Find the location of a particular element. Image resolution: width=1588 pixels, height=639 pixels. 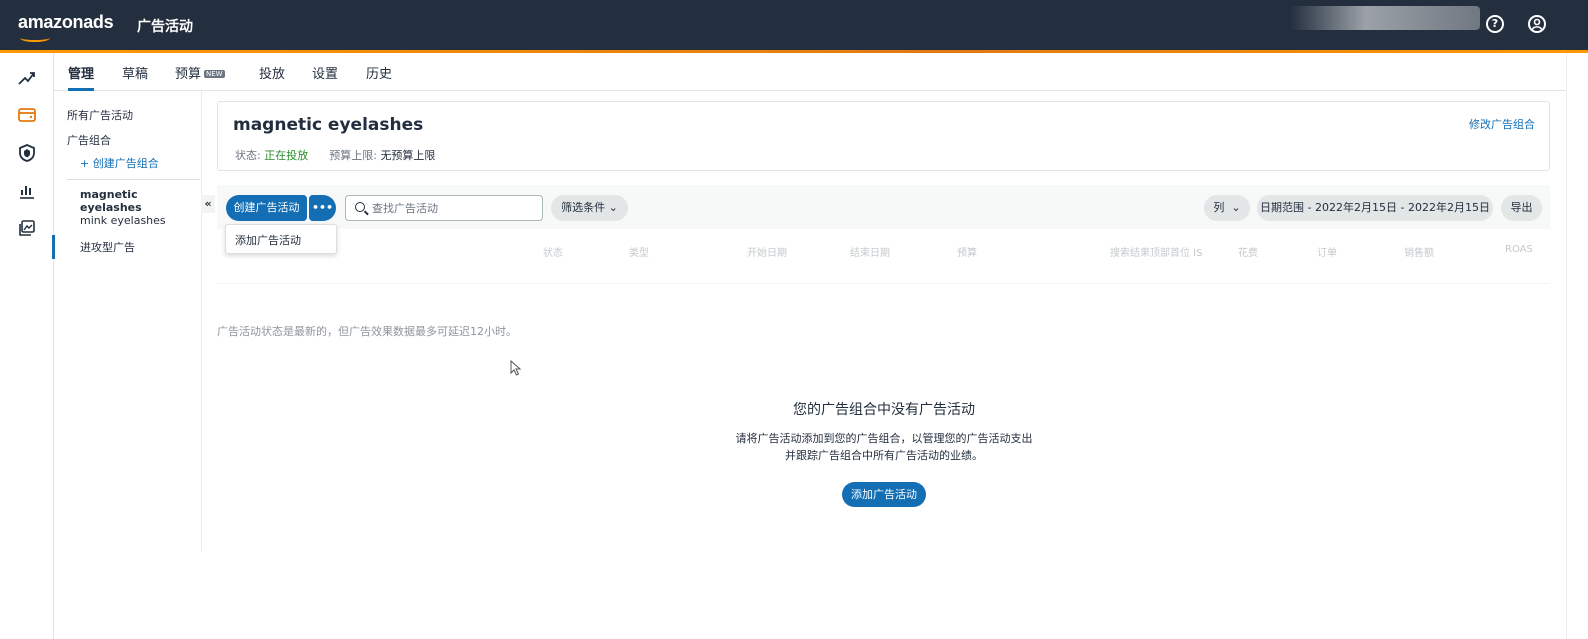

column-header: 开始日期 is located at coordinates (767, 251).